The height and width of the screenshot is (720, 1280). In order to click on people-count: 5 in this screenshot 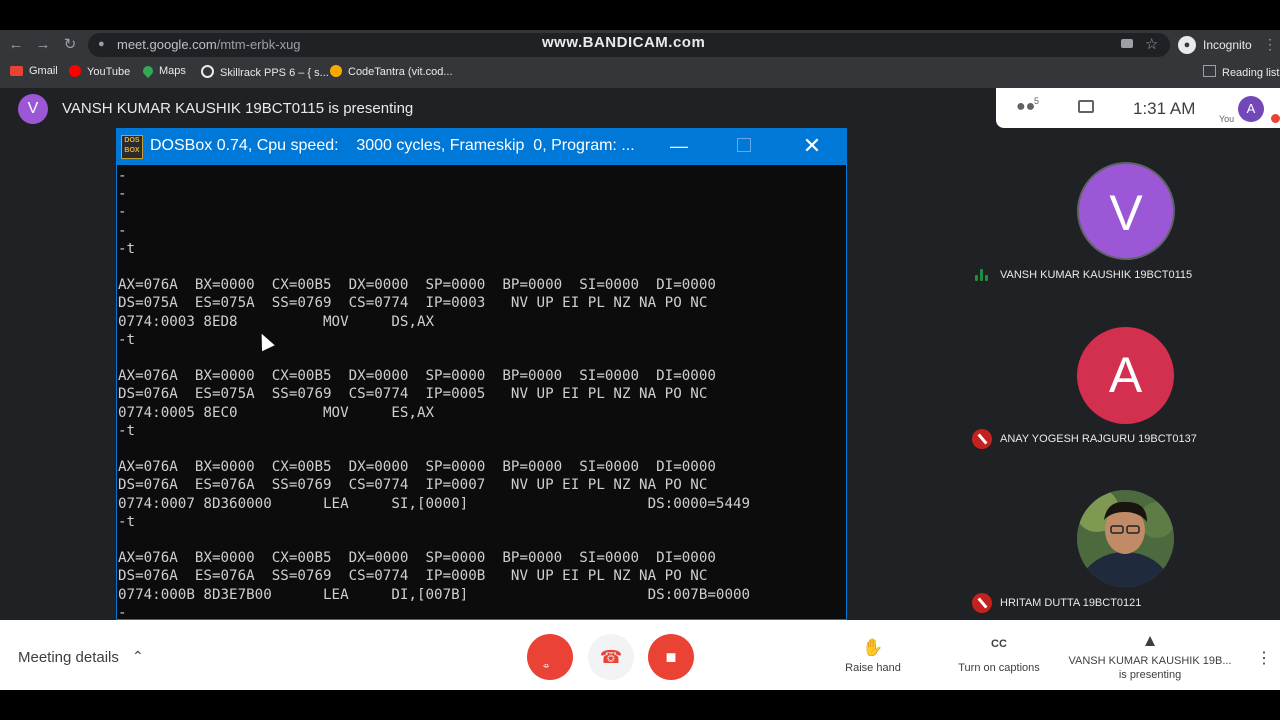, I will do `click(1037, 101)`.